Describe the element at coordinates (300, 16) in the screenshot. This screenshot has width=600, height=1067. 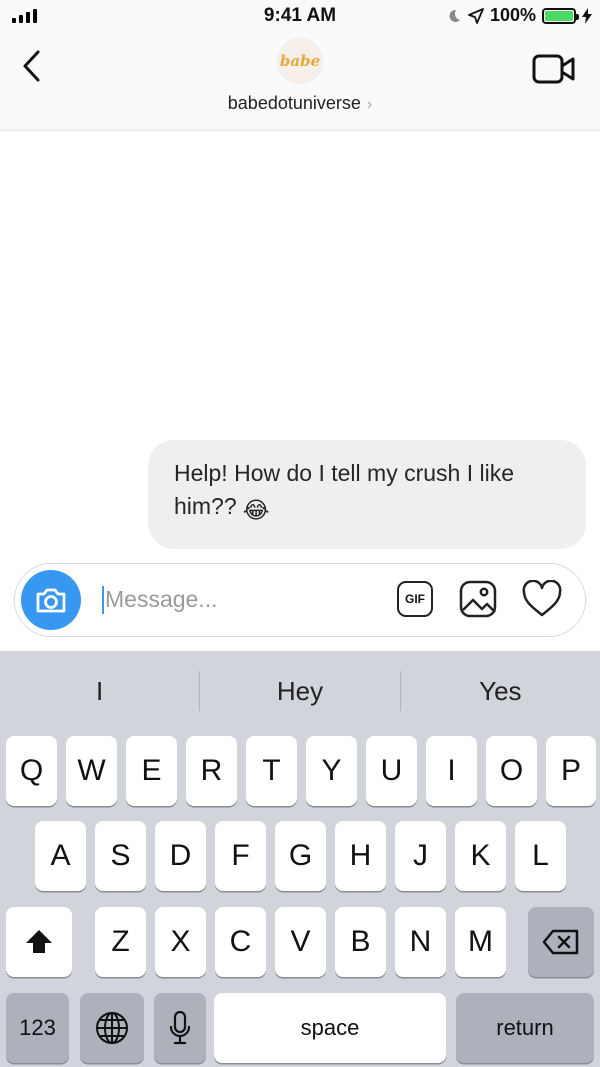
I see `status-bar: 9:41 AM 100%` at that location.